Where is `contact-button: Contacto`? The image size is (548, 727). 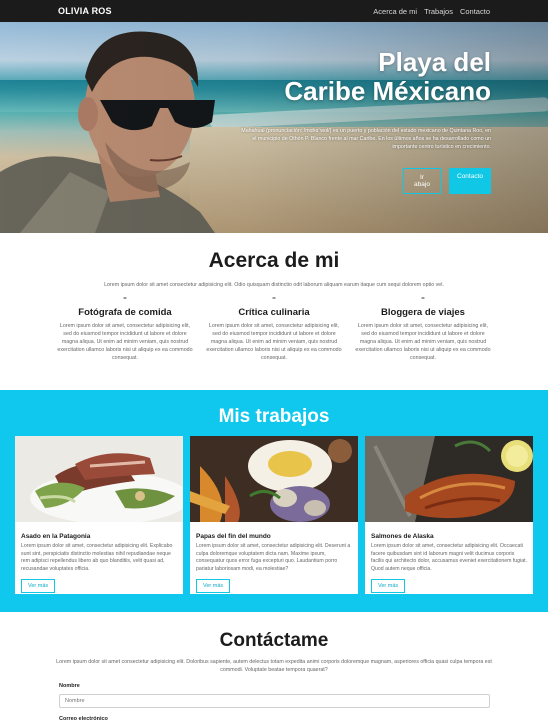
contact-button: Contacto is located at coordinates (470, 181).